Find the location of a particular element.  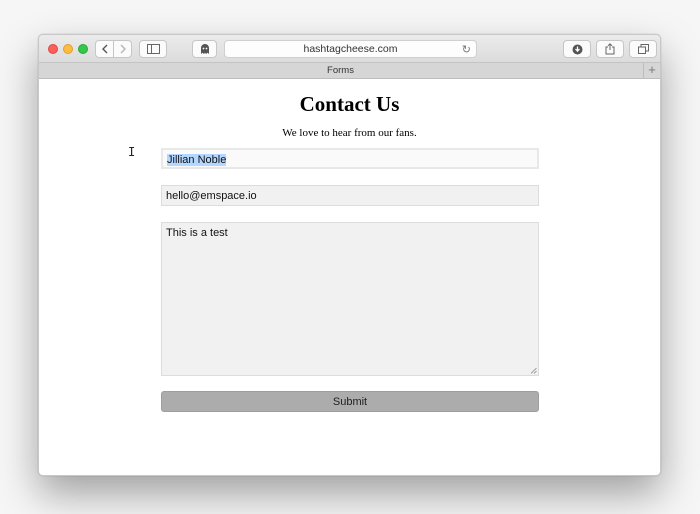

page-subtitle: We love to hear from our fans. is located at coordinates (349, 133).